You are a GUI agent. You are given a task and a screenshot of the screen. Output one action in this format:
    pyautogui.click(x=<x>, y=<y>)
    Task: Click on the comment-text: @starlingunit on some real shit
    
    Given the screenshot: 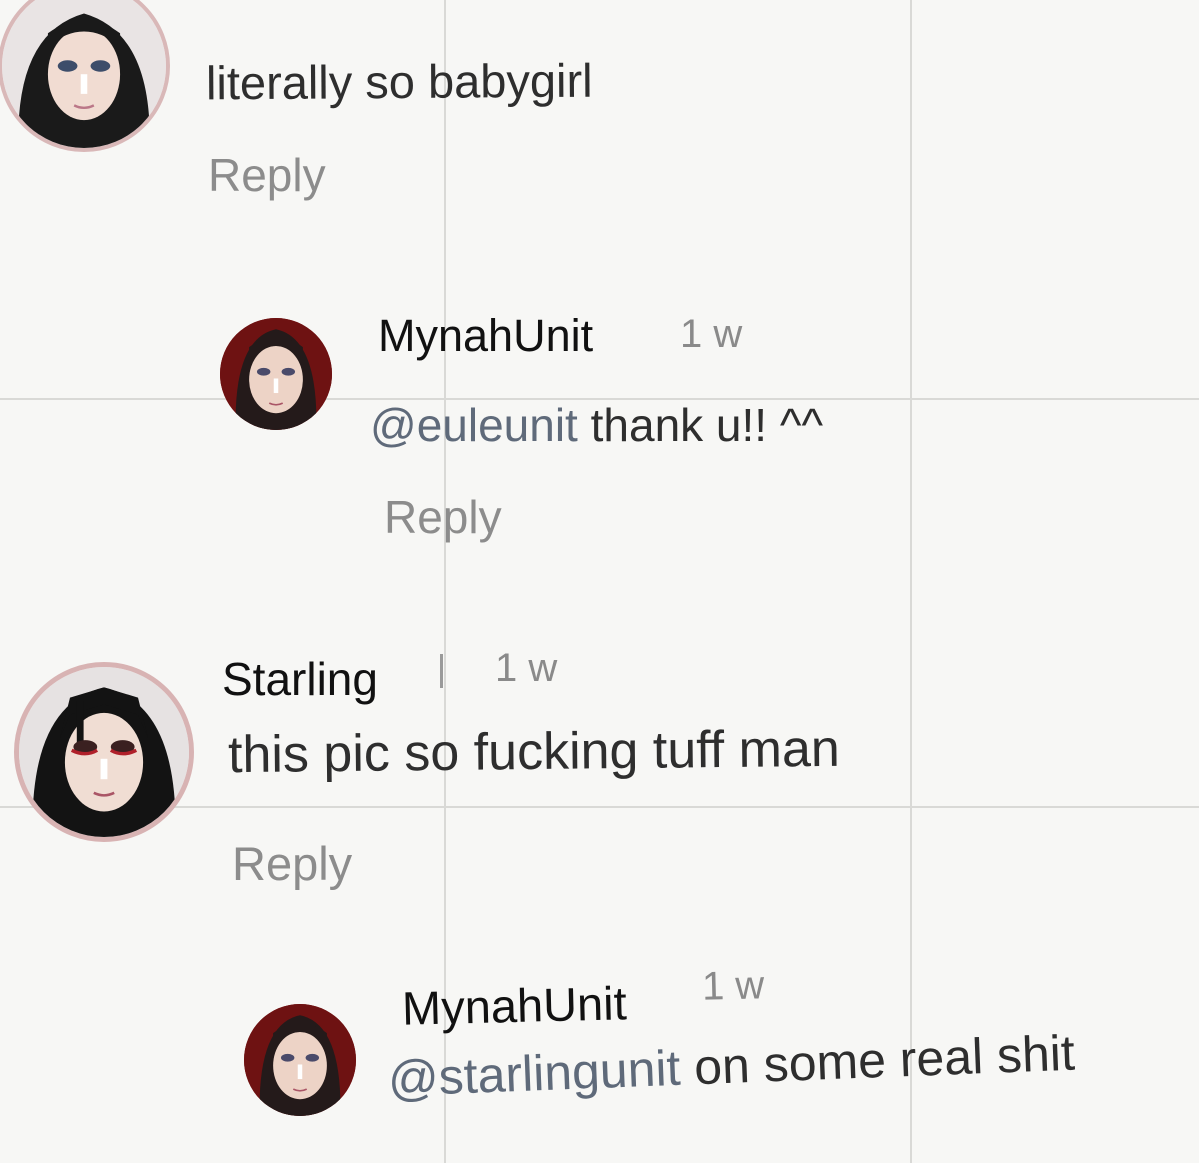 What is the action you would take?
    pyautogui.click(x=731, y=1066)
    